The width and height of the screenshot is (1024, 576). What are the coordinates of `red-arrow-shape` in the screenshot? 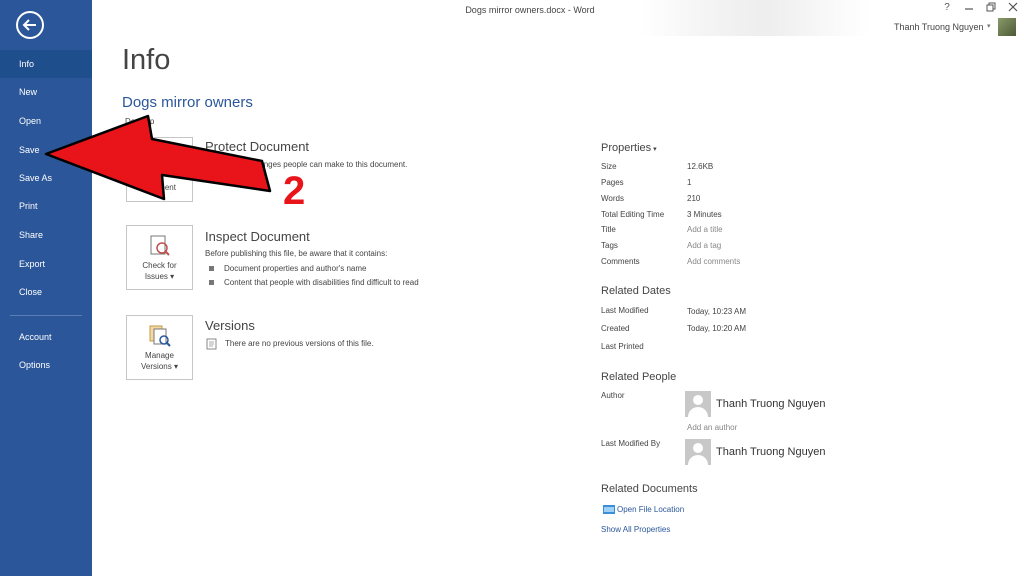 It's located at (158, 157).